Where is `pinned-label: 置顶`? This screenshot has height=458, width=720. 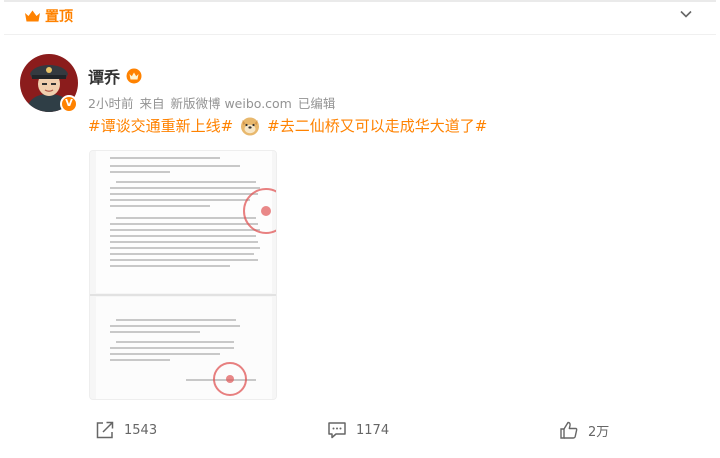
pinned-label: 置顶 is located at coordinates (59, 17).